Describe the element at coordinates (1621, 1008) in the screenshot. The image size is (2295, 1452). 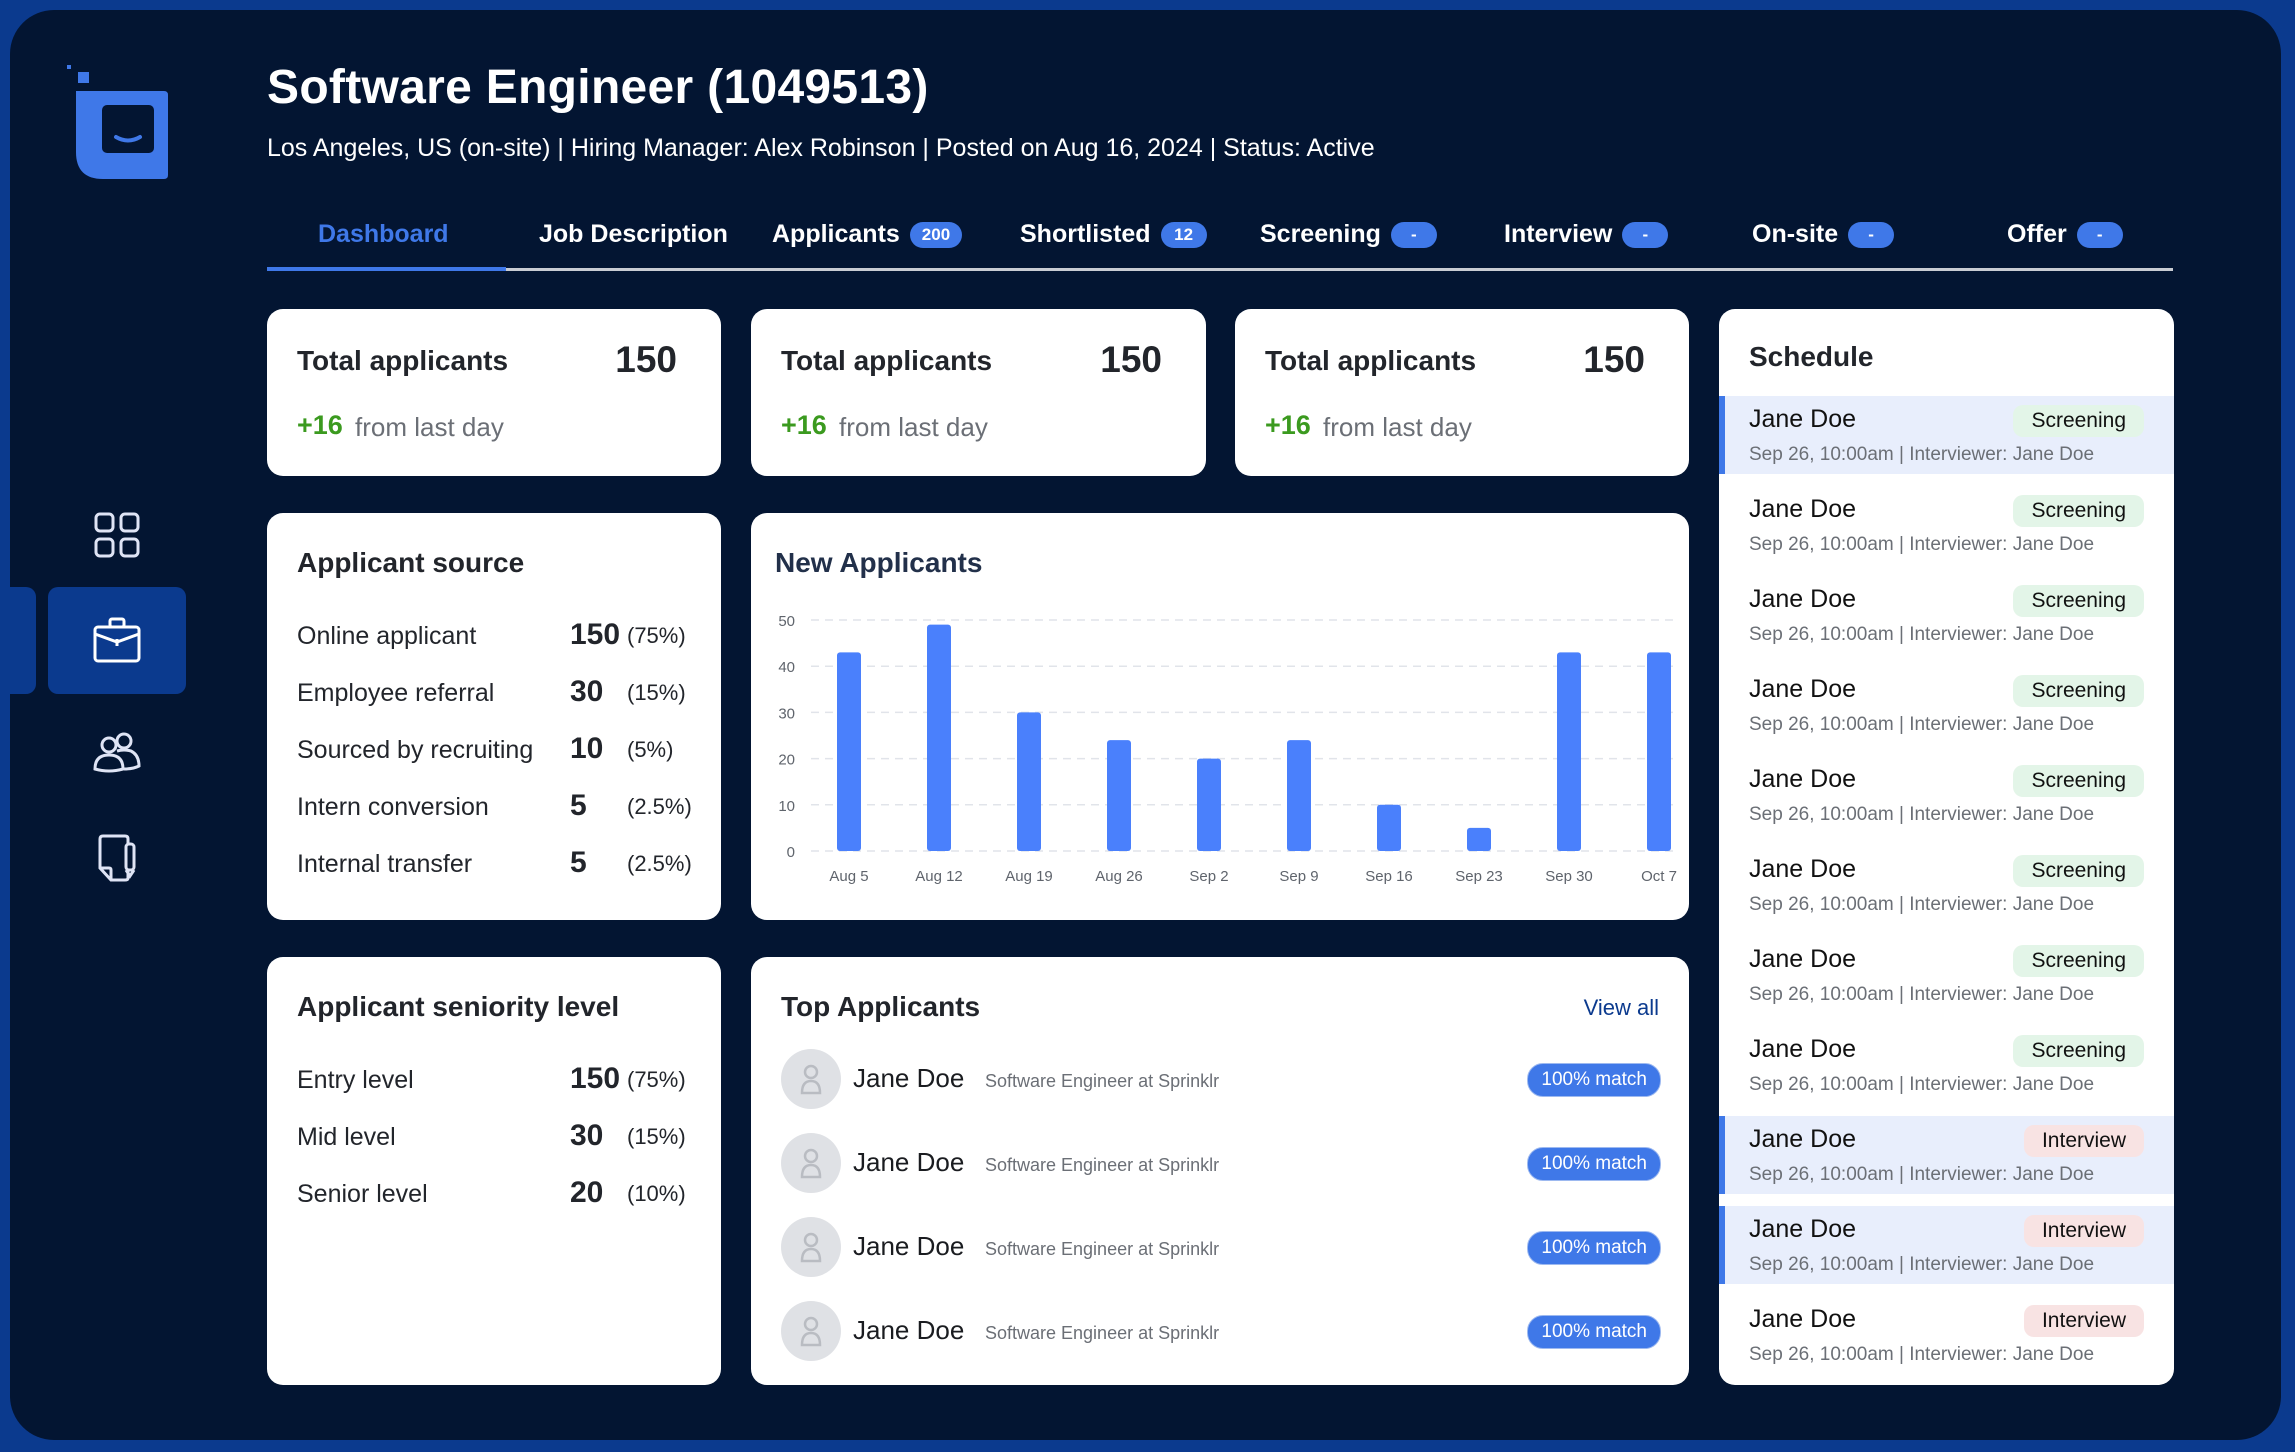
I see `view-all-link: View all` at that location.